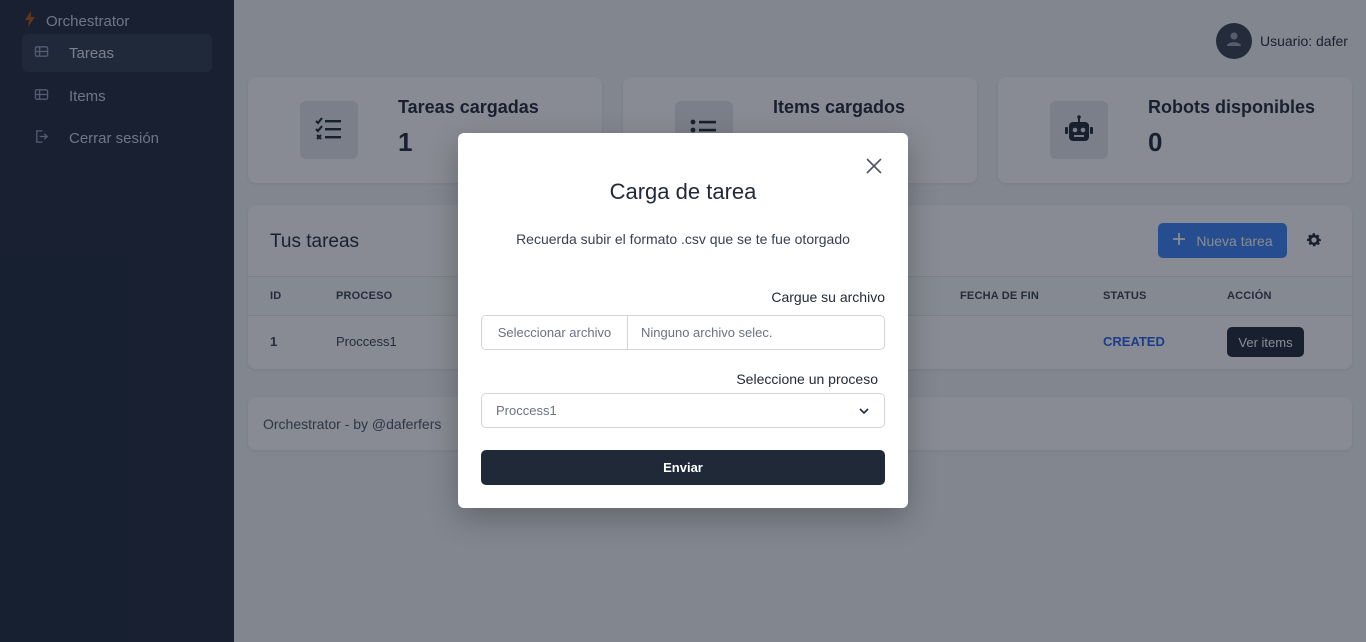 This screenshot has width=1366, height=642. I want to click on process-select: Proccess1, so click(683, 410).